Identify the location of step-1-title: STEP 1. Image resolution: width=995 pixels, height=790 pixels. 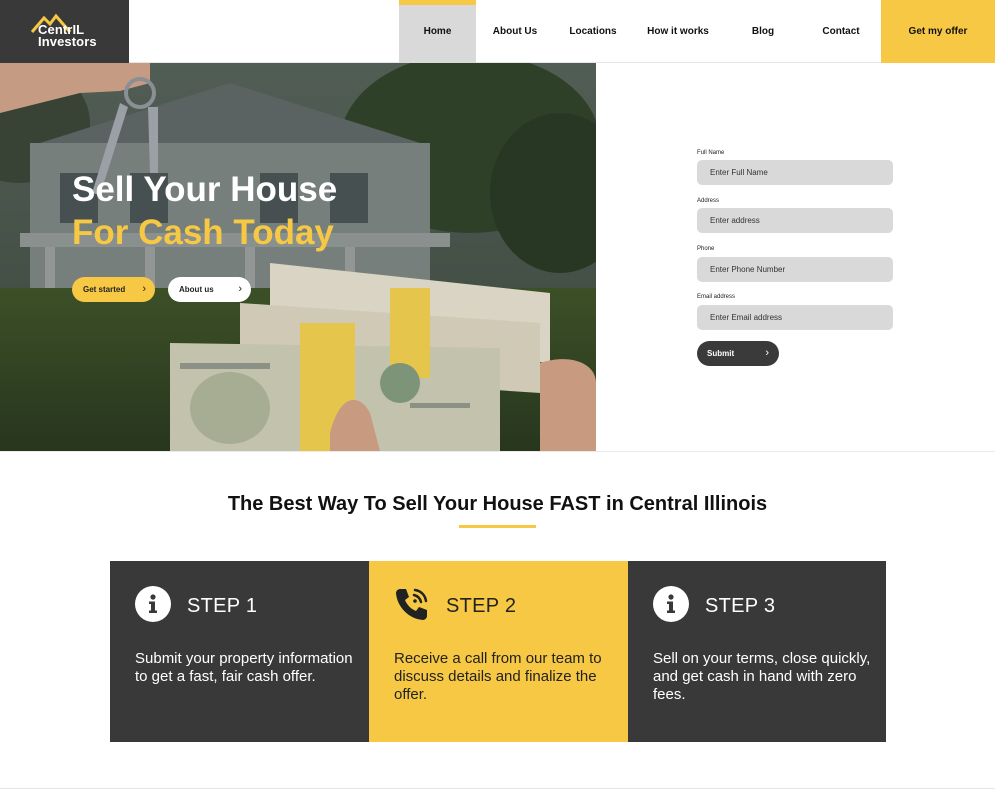
(222, 606).